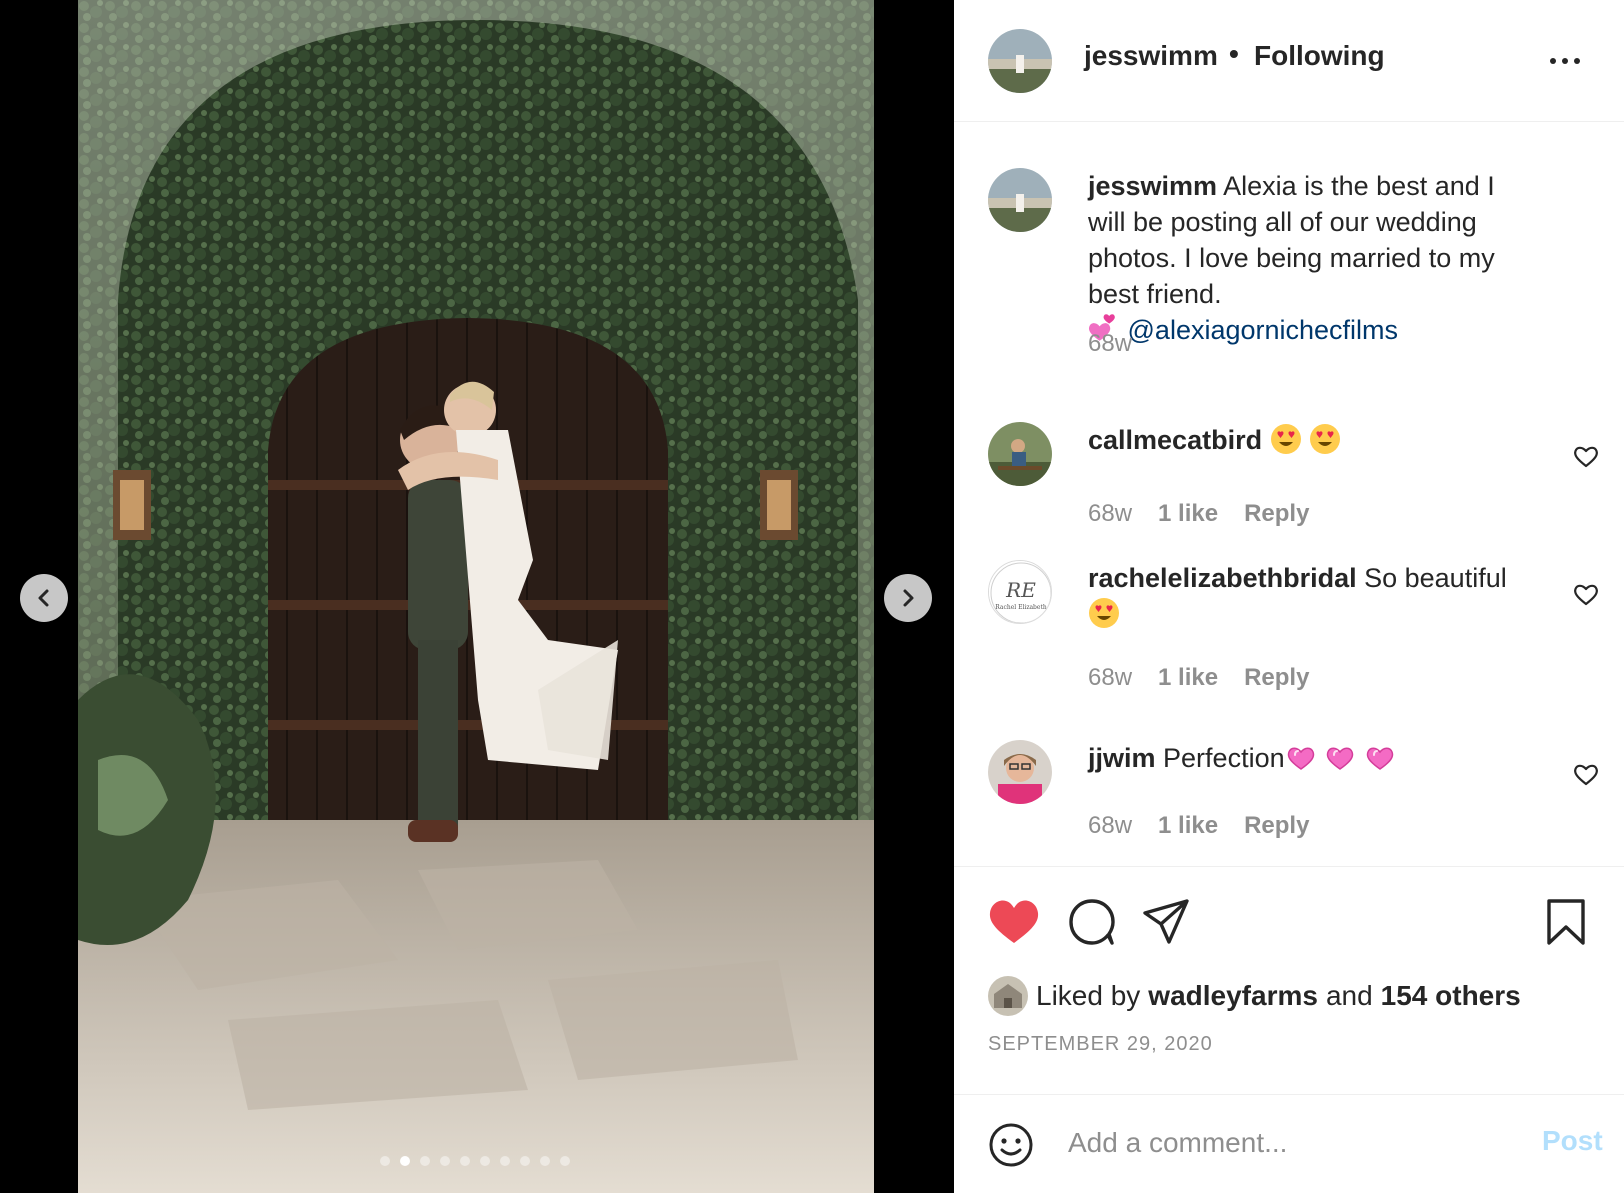  Describe the element at coordinates (1100, 1044) in the screenshot. I see `post-date: SEPTEMBER 29, 2020` at that location.